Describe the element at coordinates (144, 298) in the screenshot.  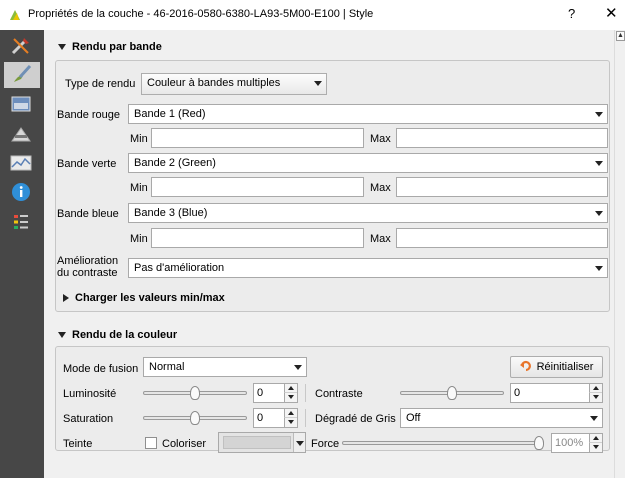
I see `load-minmax-header: Charger les valeurs min/max` at that location.